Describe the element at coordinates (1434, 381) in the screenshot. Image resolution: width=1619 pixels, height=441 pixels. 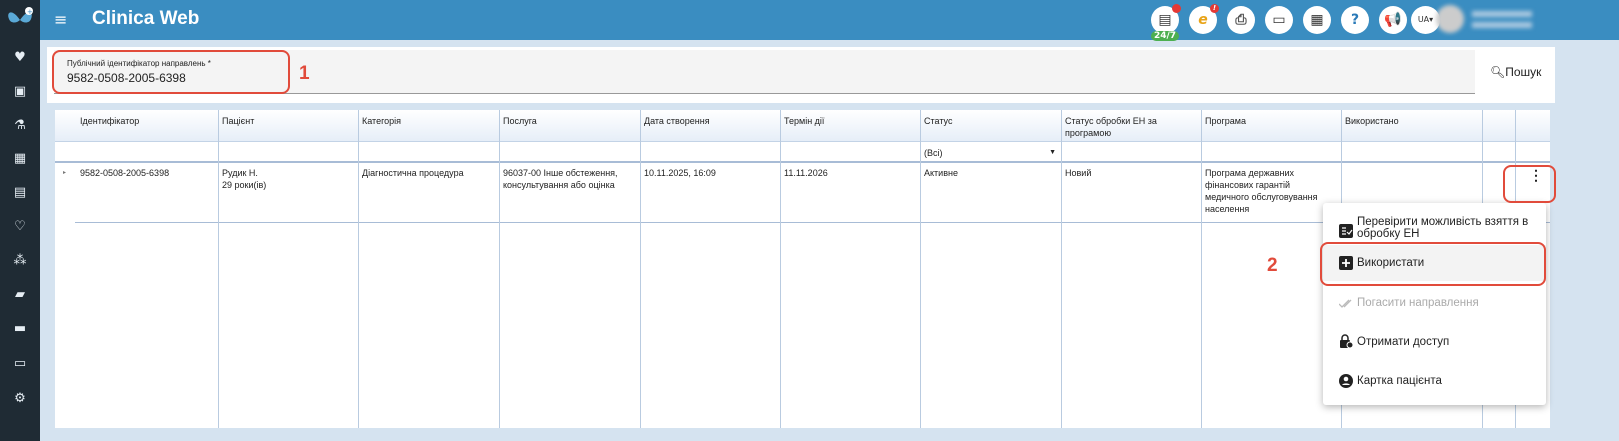
I see `menu-item-patient-card: Картка пацієнта` at that location.